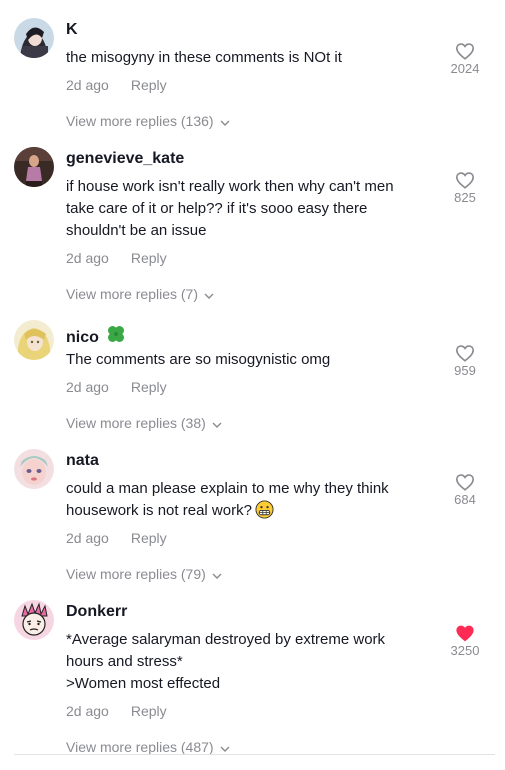 This screenshot has height=770, width=505. Describe the element at coordinates (115, 334) in the screenshot. I see `four-leaf-clover-icon` at that location.